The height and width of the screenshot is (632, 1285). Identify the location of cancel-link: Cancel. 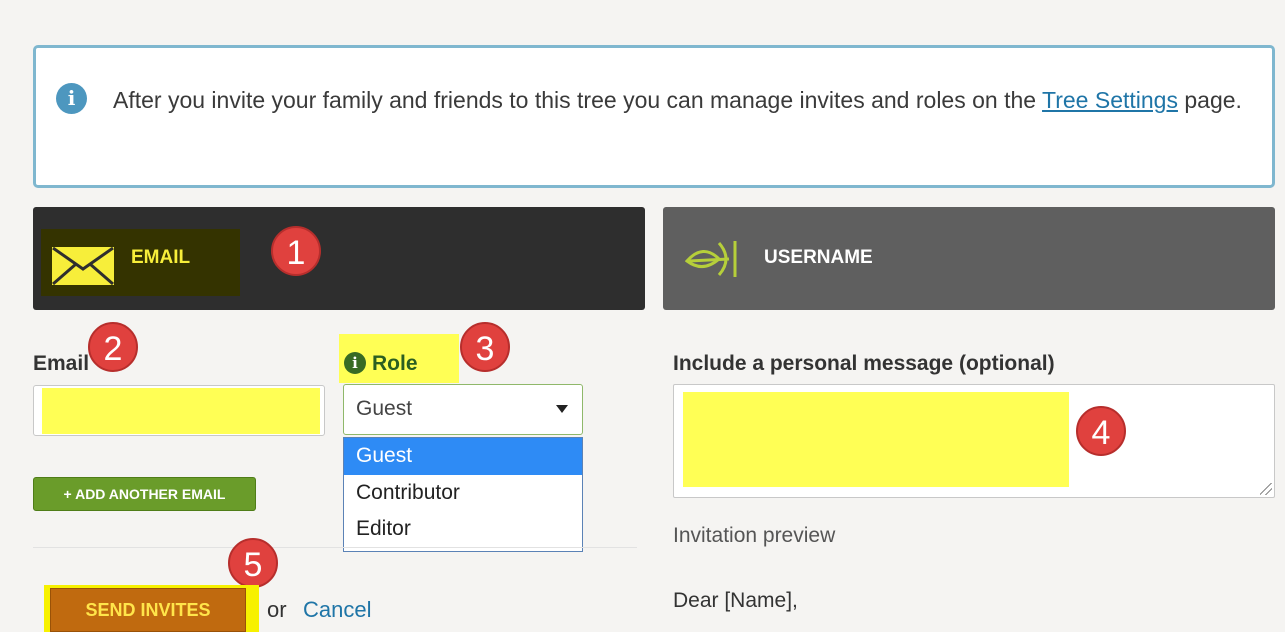
(337, 610).